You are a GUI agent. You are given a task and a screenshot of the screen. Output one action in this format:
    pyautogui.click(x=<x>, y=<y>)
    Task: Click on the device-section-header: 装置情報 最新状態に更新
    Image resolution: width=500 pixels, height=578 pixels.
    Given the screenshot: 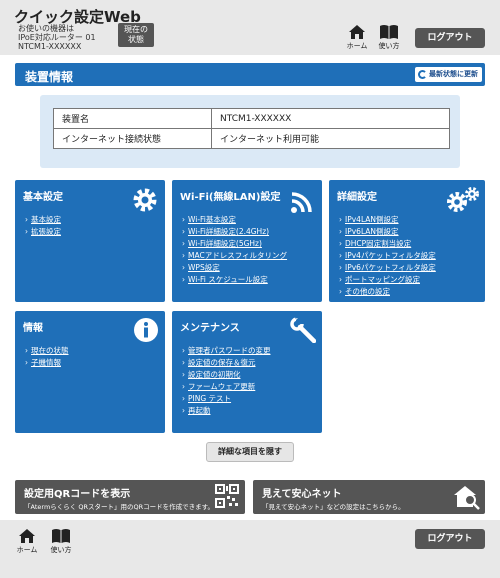 What is the action you would take?
    pyautogui.click(x=250, y=74)
    